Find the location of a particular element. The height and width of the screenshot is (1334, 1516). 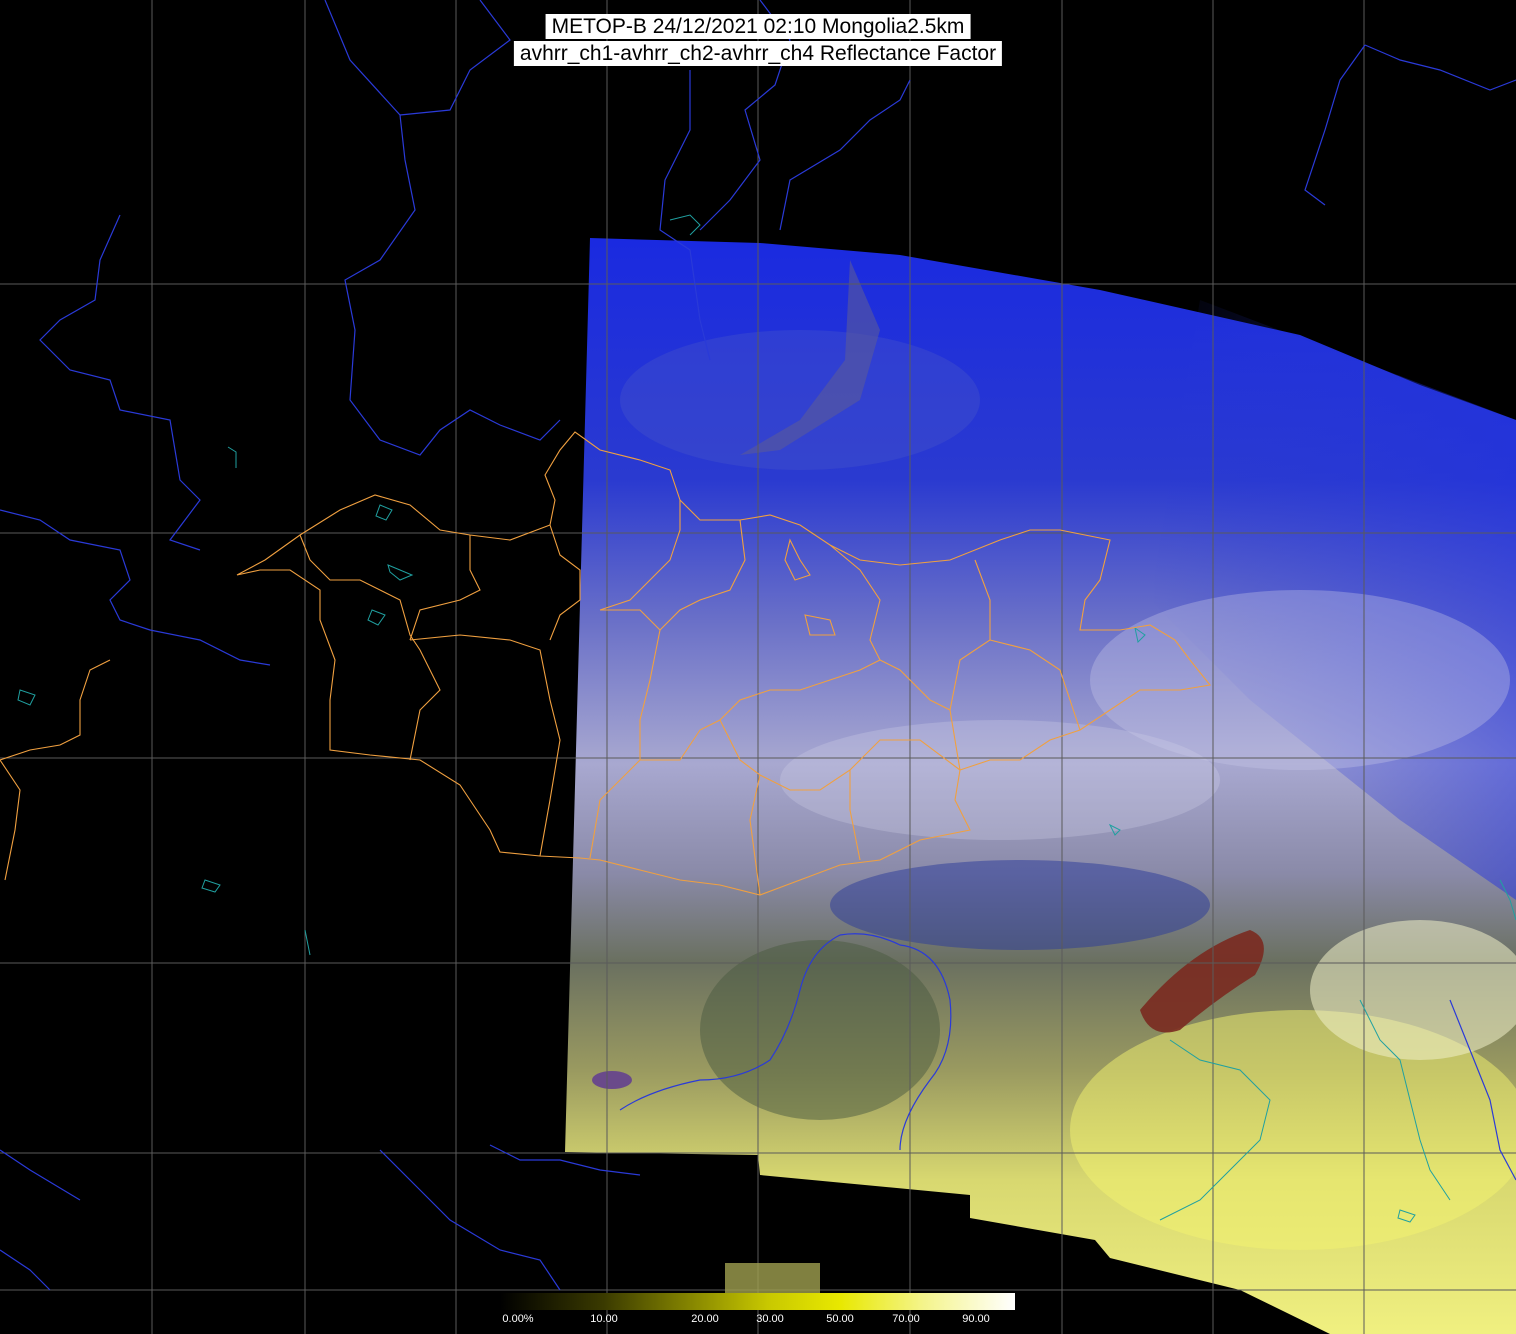

colorbar is located at coordinates (757, 1286).